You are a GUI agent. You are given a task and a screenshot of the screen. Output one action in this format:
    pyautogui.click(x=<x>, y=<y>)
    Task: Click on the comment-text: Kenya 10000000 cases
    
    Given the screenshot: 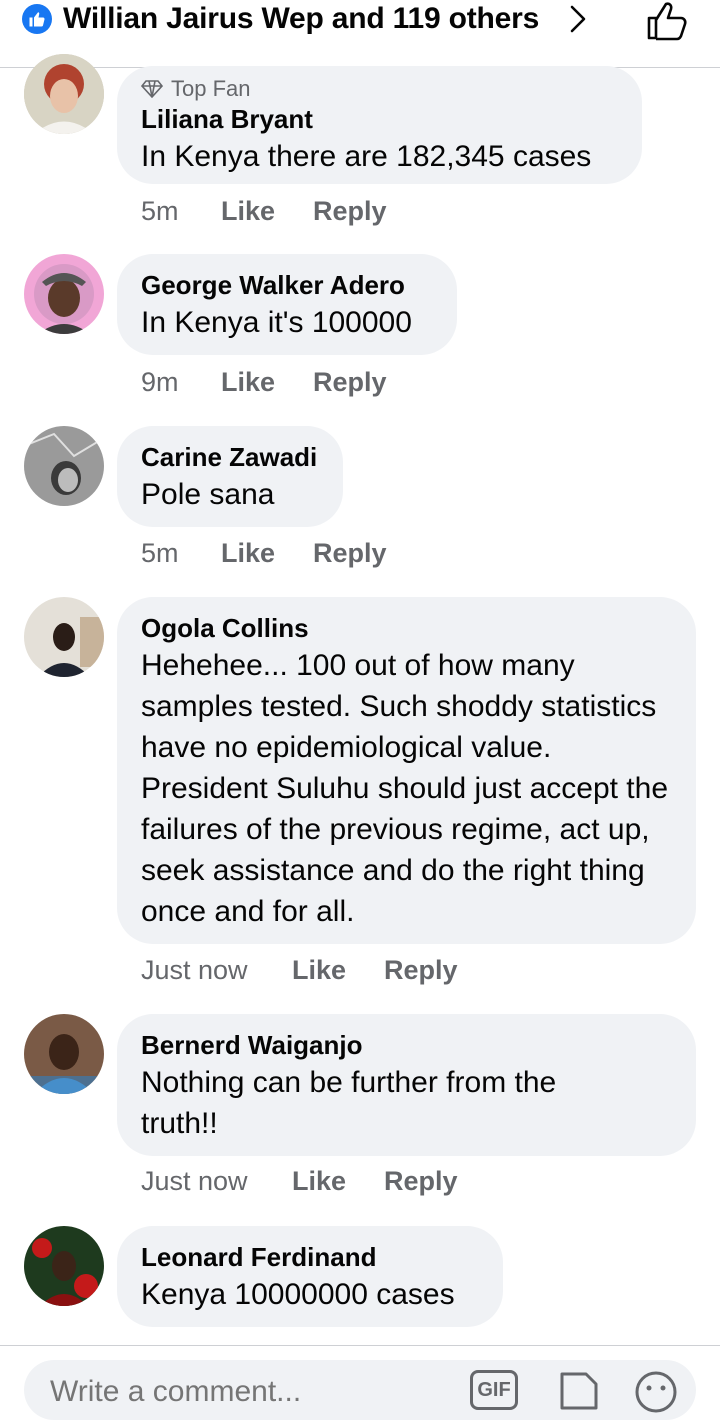 What is the action you would take?
    pyautogui.click(x=298, y=1294)
    